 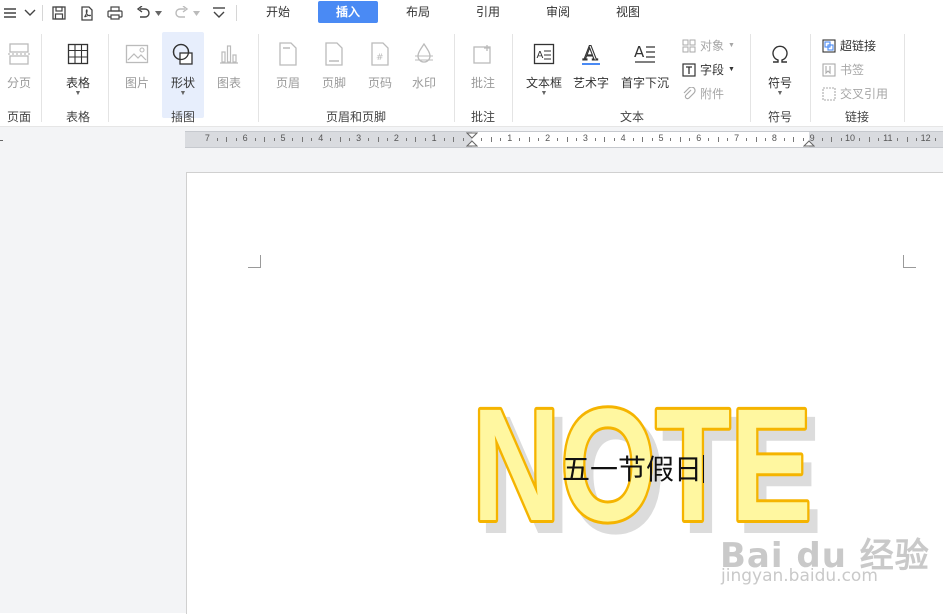 I want to click on insert-chart-button: 图表, so click(x=229, y=75).